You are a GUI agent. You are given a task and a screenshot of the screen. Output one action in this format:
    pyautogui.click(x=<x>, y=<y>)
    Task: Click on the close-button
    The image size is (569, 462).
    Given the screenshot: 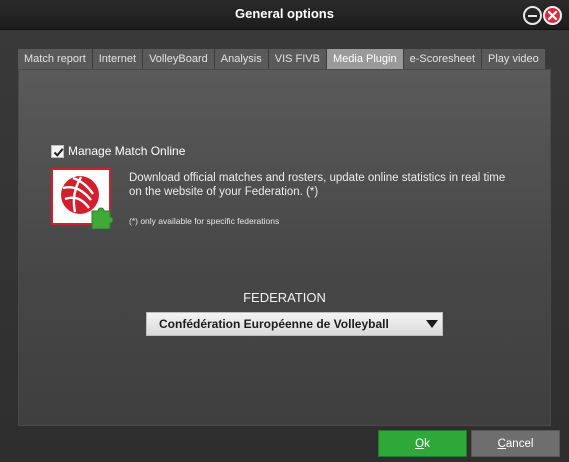 What is the action you would take?
    pyautogui.click(x=552, y=15)
    